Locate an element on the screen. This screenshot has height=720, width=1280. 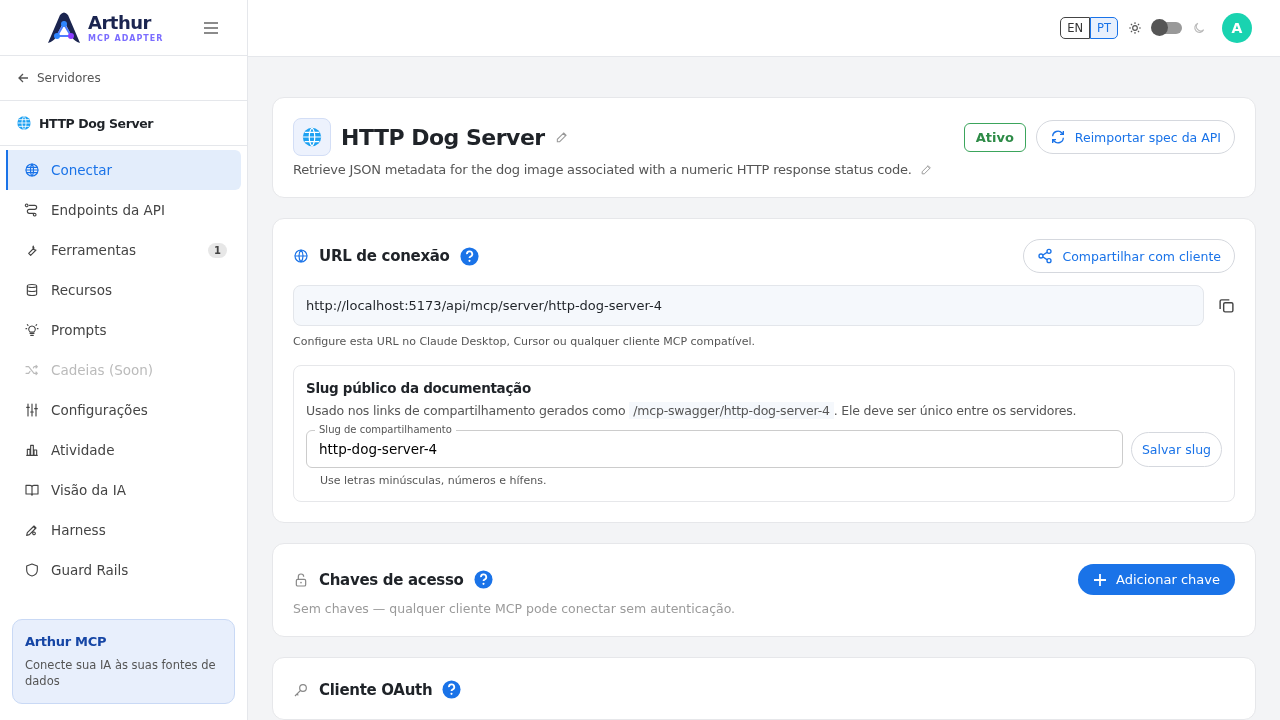
slug-help: Use letras minúsculas, números e hífens. is located at coordinates (434, 480).